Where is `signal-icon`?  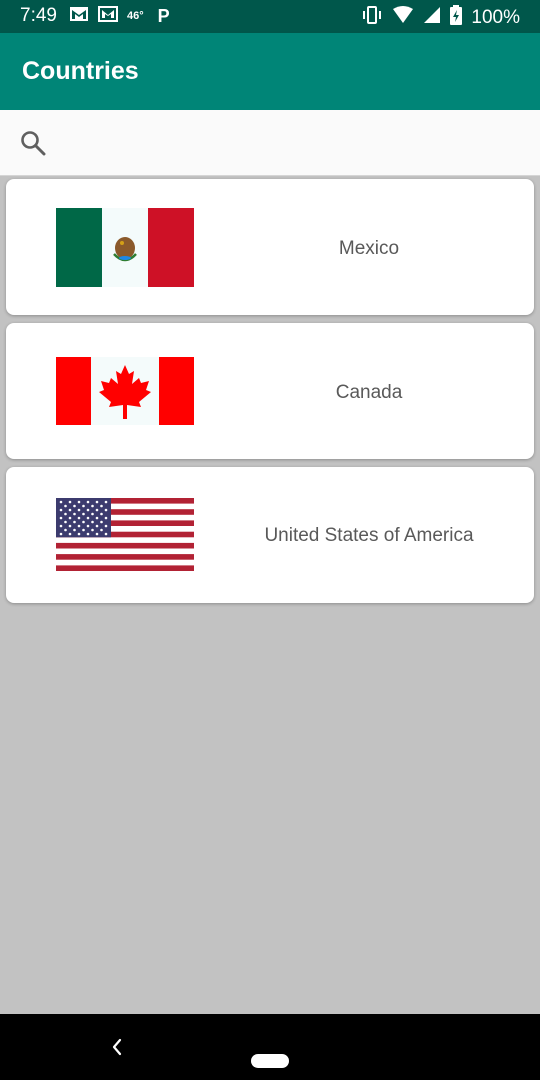
signal-icon is located at coordinates (432, 17).